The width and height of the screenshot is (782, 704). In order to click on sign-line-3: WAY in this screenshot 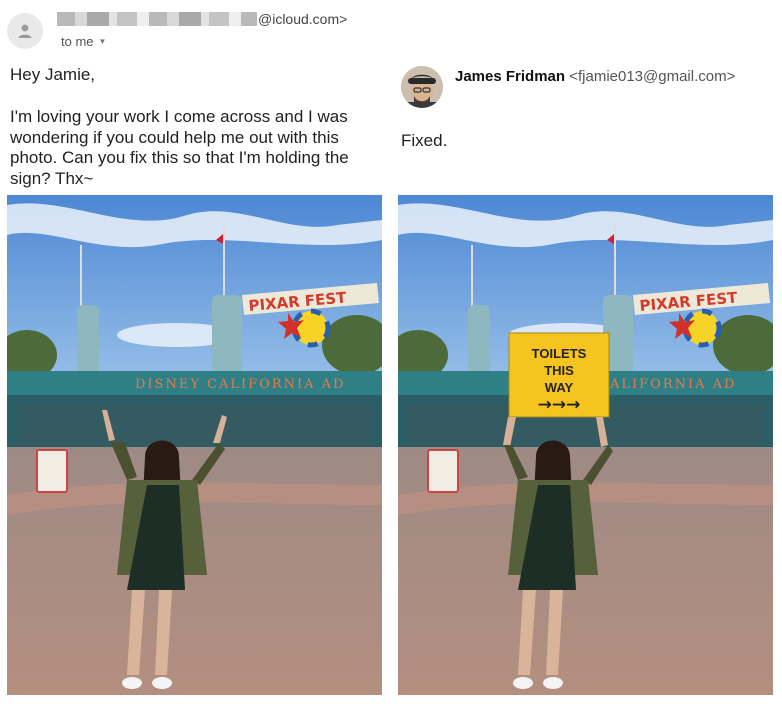, I will do `click(559, 387)`.